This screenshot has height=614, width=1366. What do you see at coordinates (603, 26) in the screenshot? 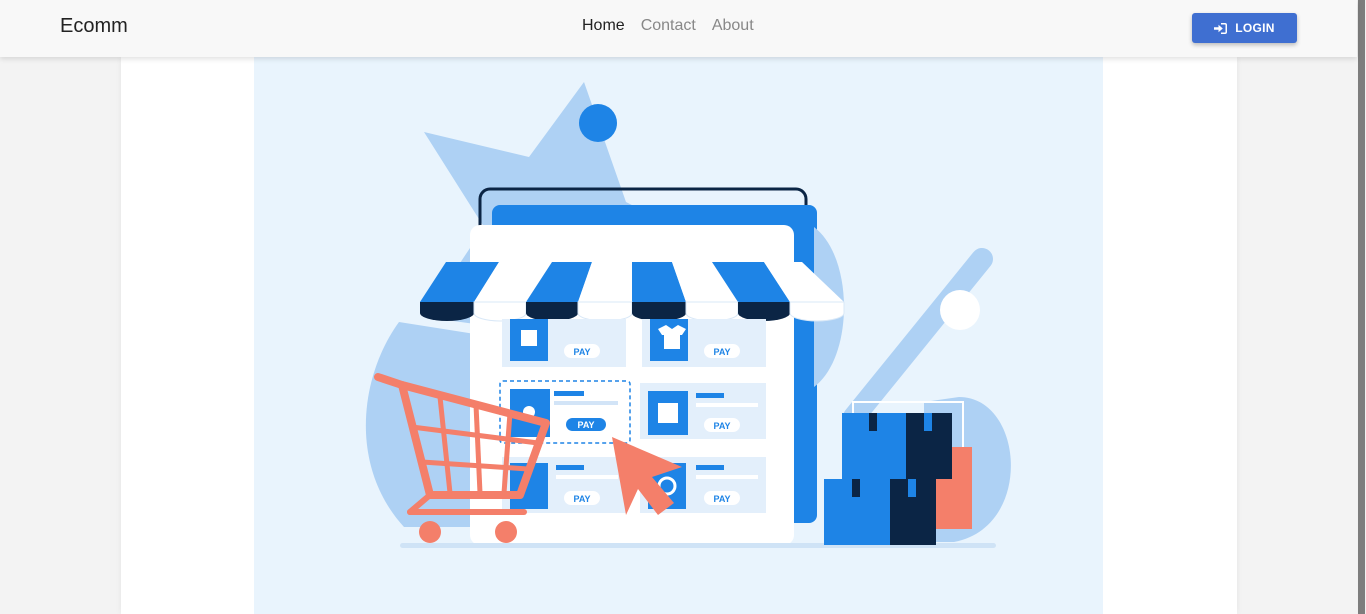
I see `nav-link-home: Home` at bounding box center [603, 26].